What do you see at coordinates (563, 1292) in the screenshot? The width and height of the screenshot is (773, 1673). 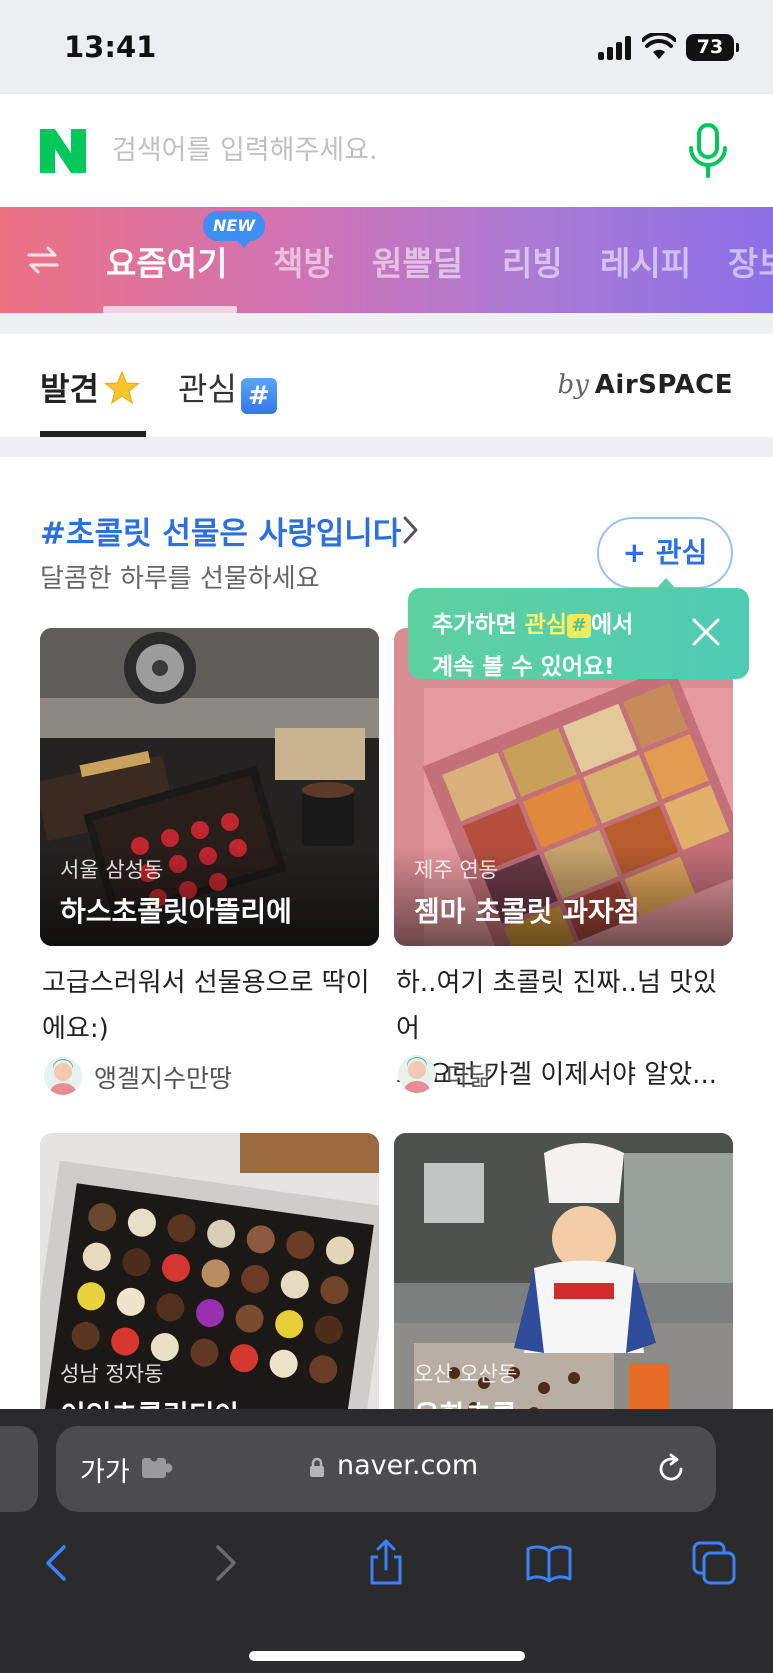 I see `card-image: 오산 오산동 유화초콜` at bounding box center [563, 1292].